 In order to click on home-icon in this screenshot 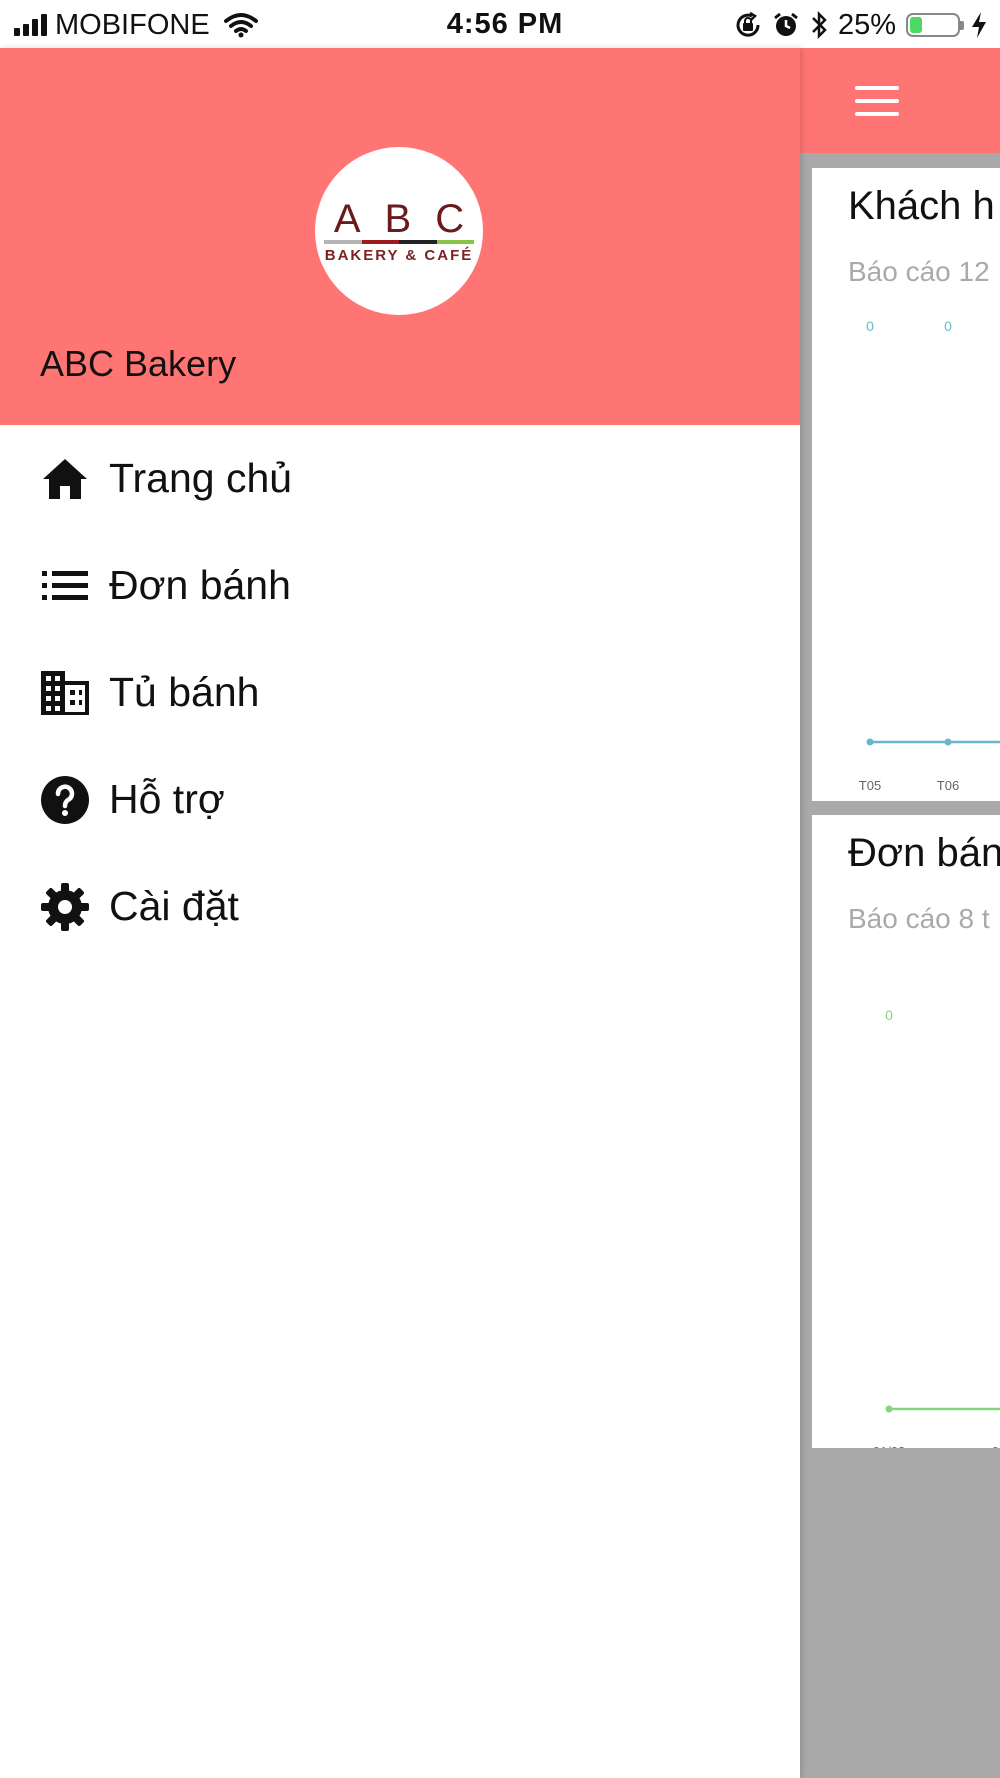, I will do `click(65, 479)`.